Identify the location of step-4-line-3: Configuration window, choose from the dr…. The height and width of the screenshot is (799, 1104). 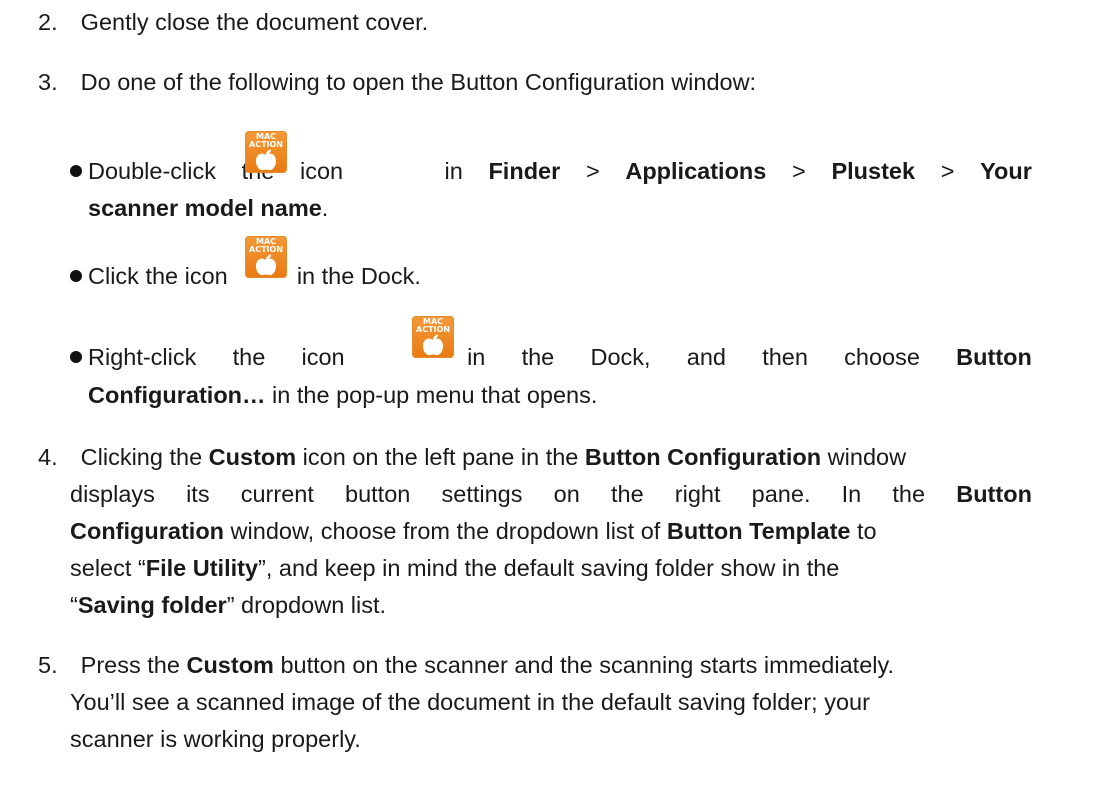
(473, 531).